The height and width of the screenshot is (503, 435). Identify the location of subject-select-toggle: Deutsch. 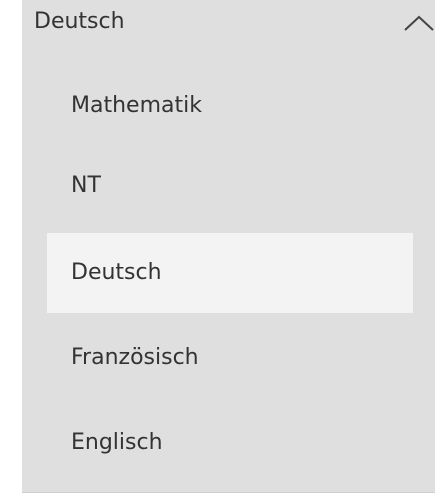
(228, 28).